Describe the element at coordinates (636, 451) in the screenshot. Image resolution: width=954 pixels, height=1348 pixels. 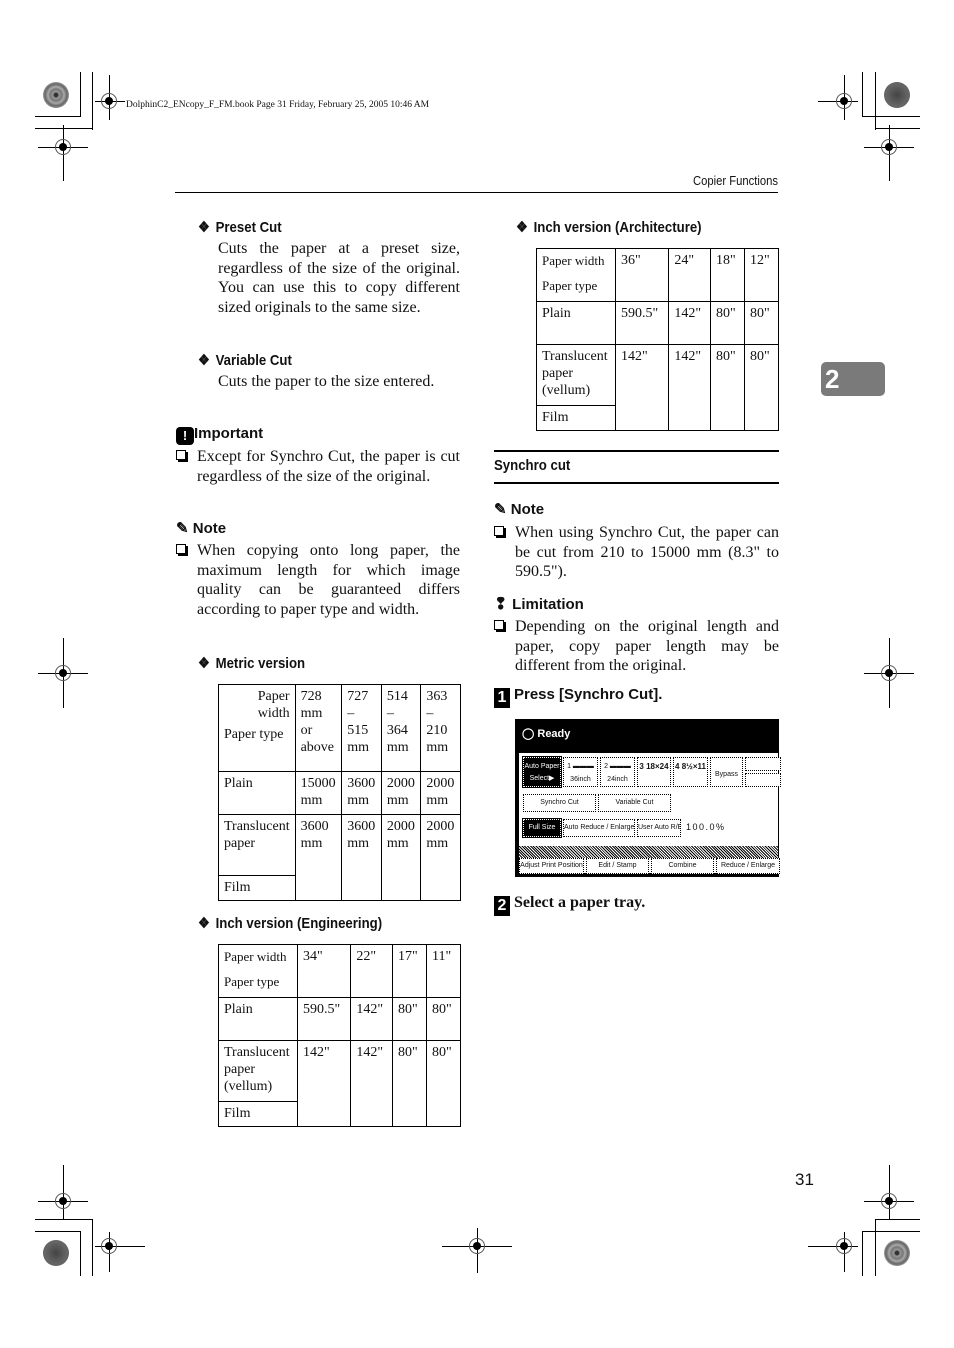
I see `section-rule-top` at that location.